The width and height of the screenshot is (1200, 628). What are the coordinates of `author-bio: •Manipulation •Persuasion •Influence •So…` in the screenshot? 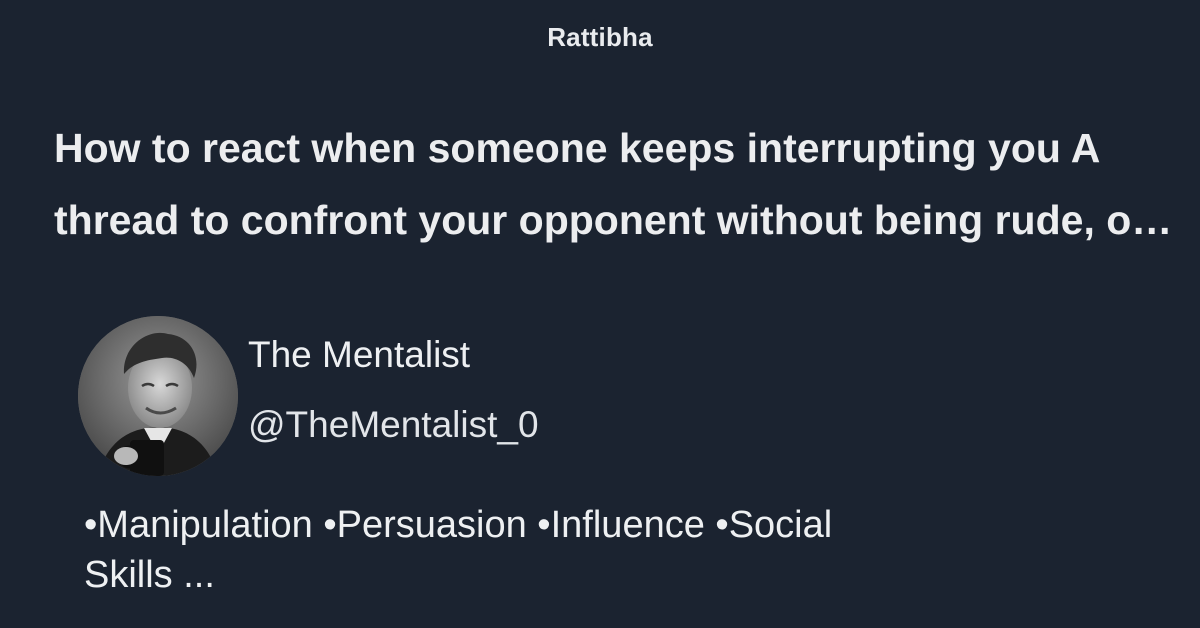 It's located at (534, 550).